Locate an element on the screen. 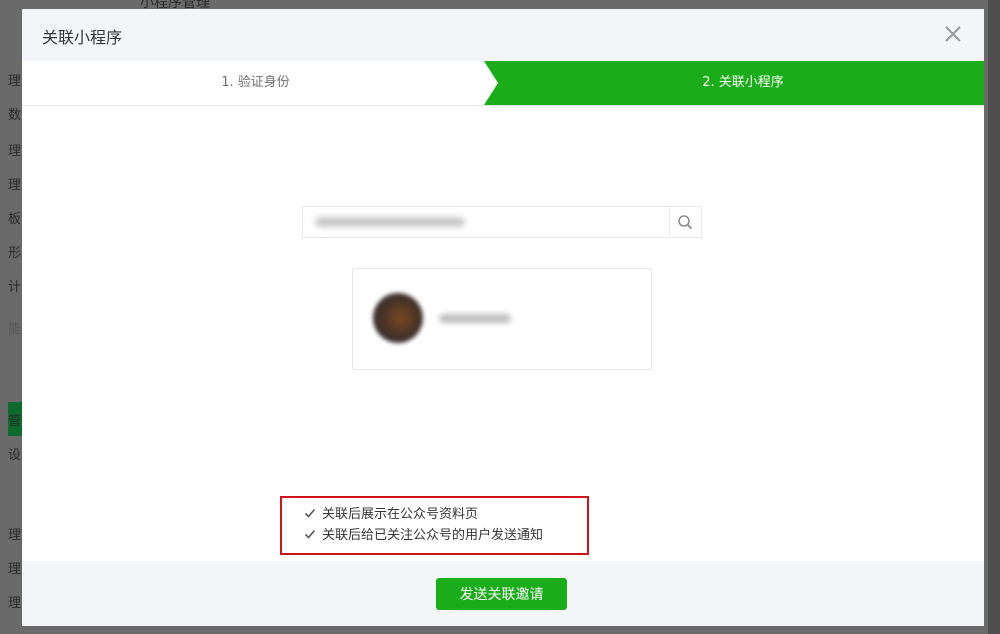  dialog-footer: 发送关联邀请 is located at coordinates (503, 593).